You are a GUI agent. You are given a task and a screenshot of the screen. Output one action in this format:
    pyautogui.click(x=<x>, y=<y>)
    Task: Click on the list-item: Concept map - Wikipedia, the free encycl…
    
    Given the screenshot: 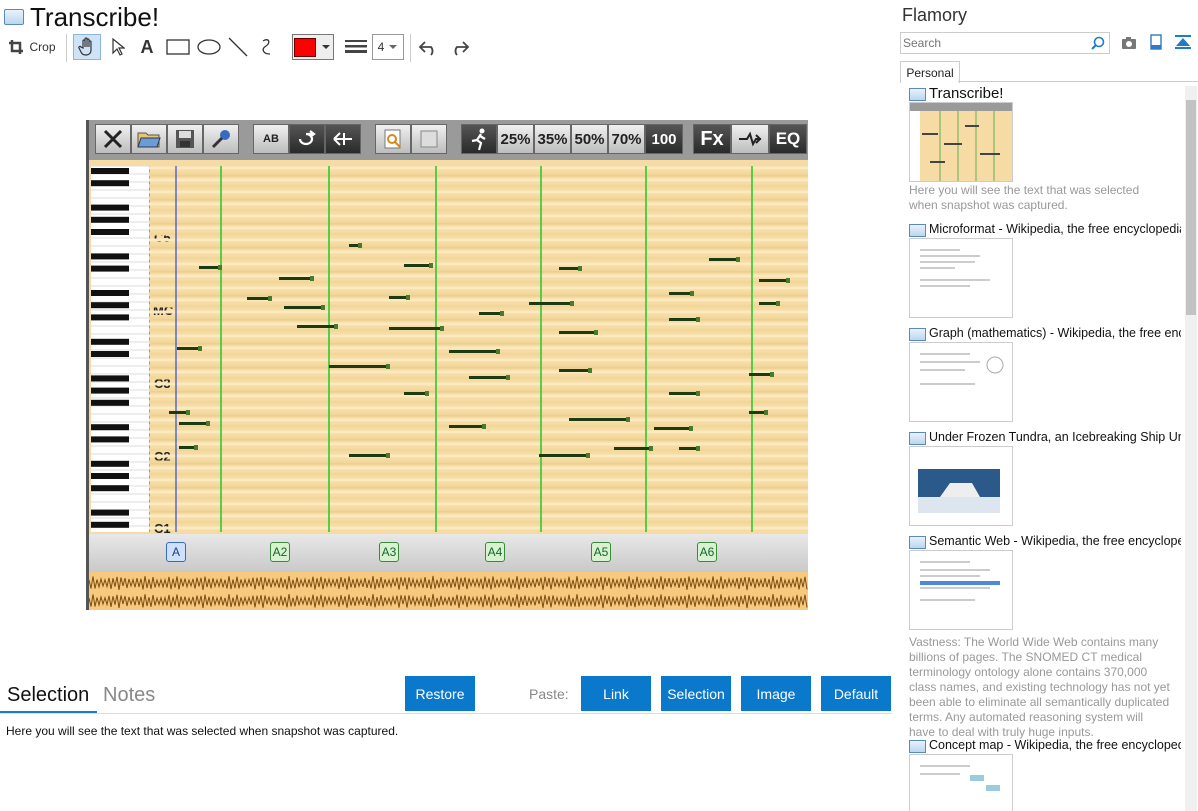 What is the action you would take?
    pyautogui.click(x=1044, y=774)
    